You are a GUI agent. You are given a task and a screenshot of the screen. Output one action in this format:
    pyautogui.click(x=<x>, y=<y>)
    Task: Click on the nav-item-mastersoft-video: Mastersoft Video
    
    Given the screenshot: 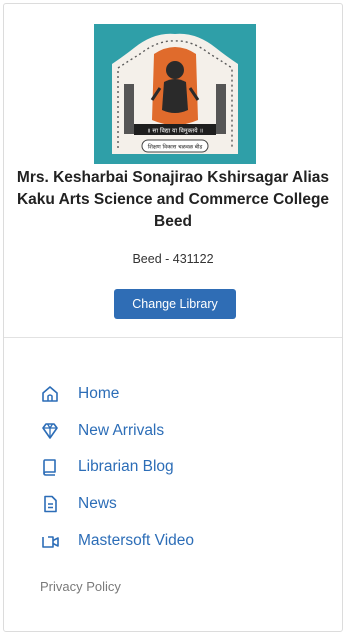 What is the action you would take?
    pyautogui.click(x=170, y=540)
    